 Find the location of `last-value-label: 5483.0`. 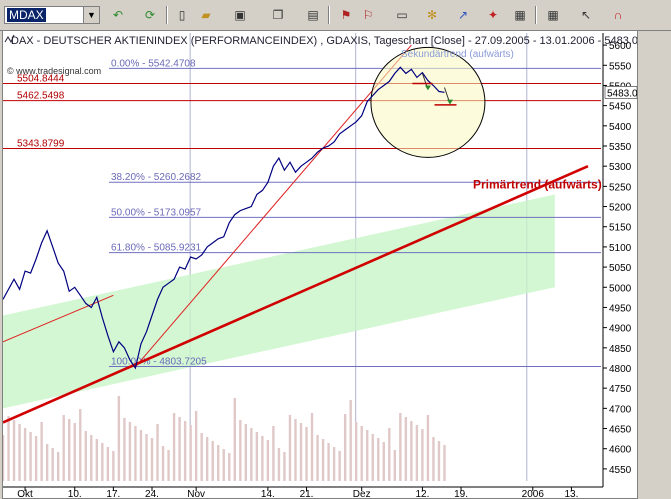

last-value-label: 5483.0 is located at coordinates (622, 93).